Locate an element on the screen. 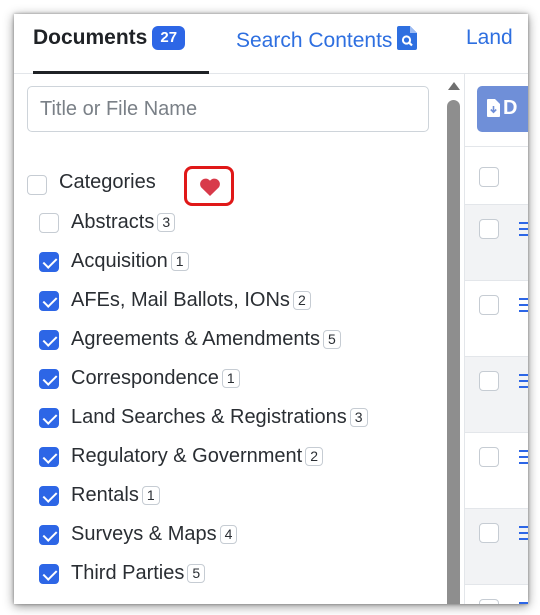 The image size is (540, 615). document-search-icon is located at coordinates (407, 41).